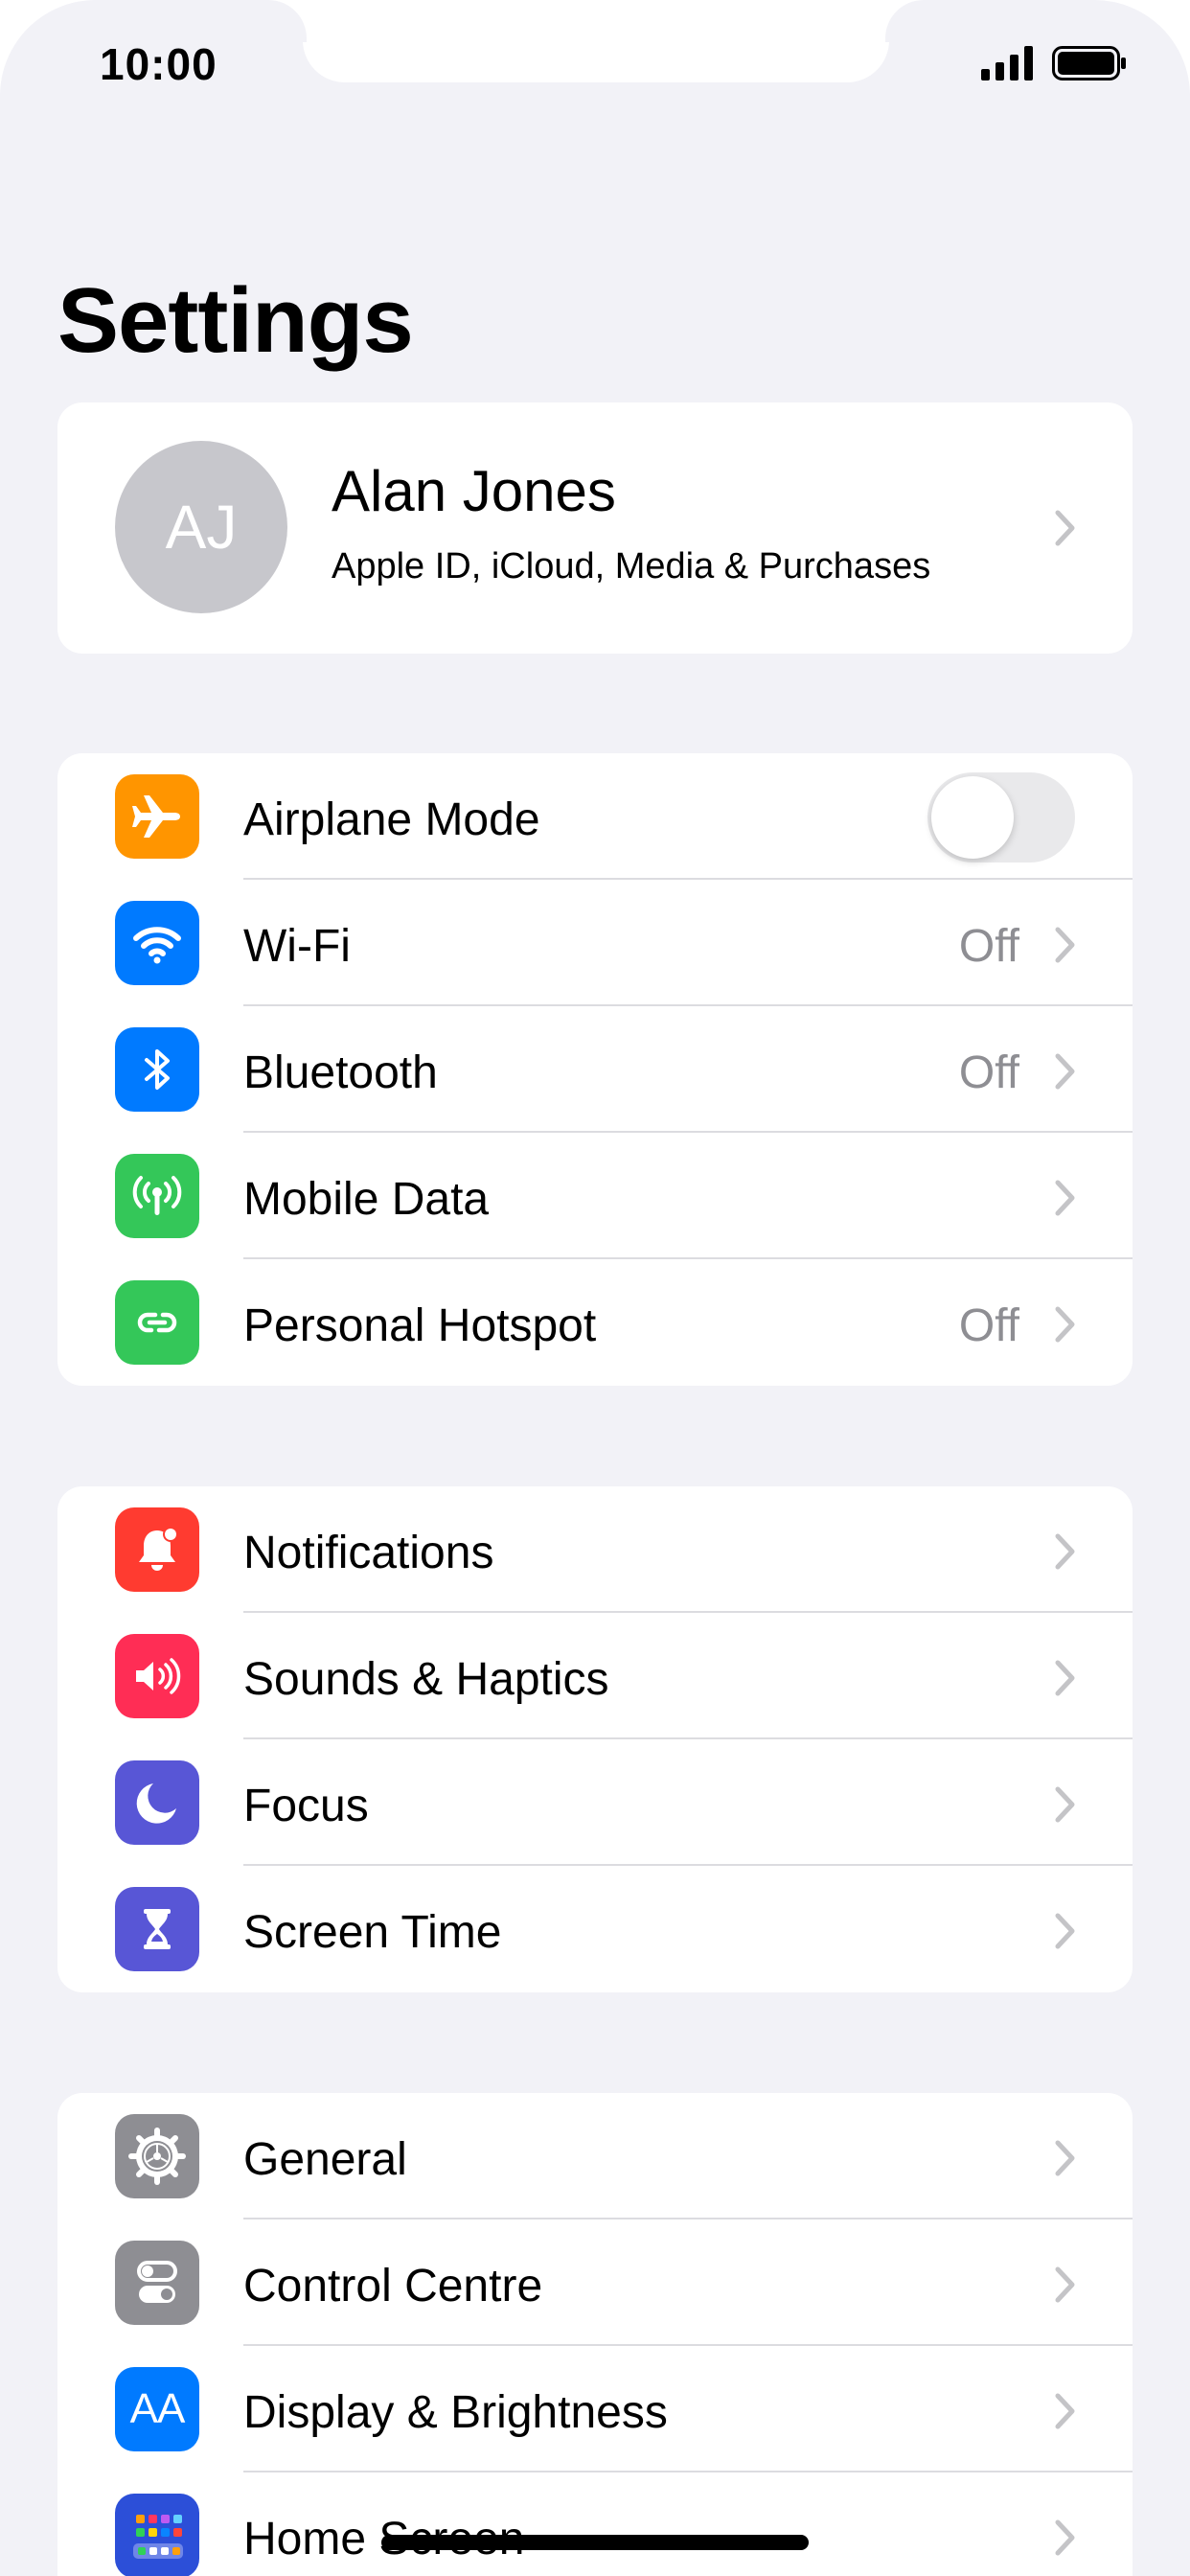  What do you see at coordinates (325, 2159) in the screenshot?
I see `row-label: General` at bounding box center [325, 2159].